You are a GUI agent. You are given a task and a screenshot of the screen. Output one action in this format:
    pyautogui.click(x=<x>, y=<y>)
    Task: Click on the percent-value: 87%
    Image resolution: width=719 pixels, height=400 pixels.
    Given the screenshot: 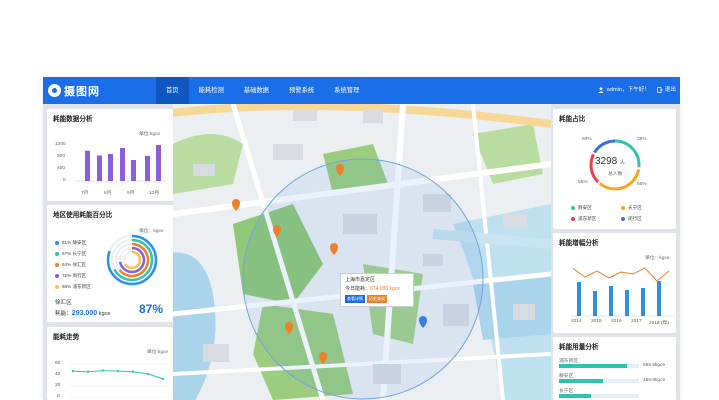 What is the action you would take?
    pyautogui.click(x=151, y=309)
    